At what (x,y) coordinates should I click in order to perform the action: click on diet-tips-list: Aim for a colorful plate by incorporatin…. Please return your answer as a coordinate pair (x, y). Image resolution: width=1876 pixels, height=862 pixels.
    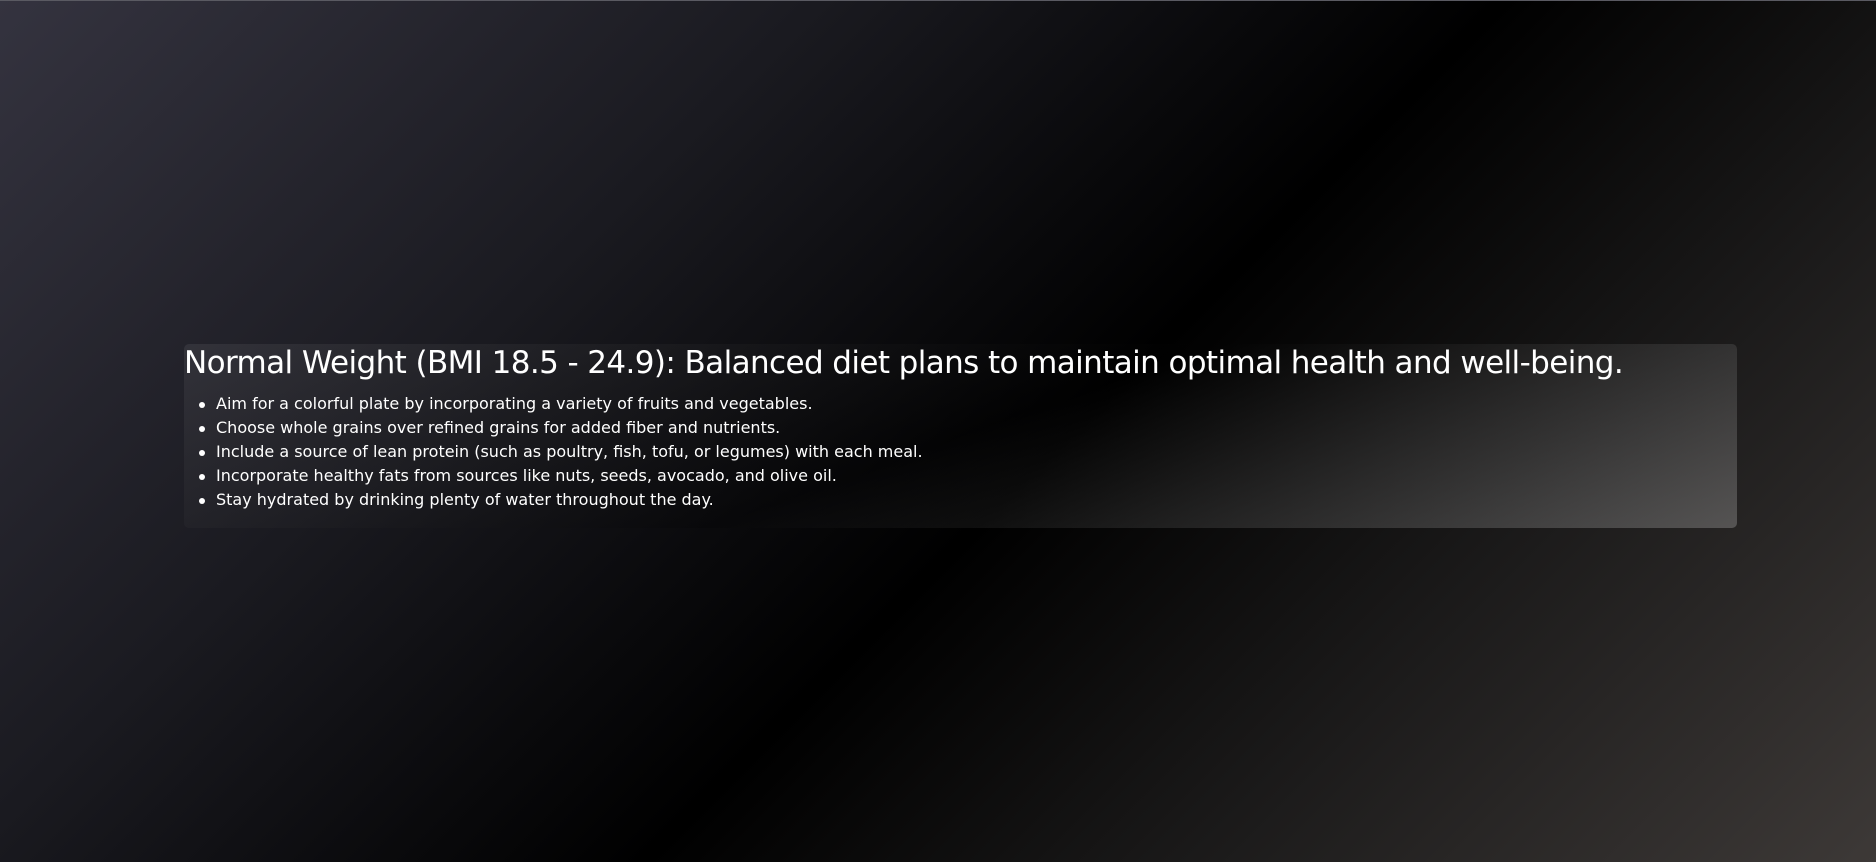
    Looking at the image, I should click on (561, 452).